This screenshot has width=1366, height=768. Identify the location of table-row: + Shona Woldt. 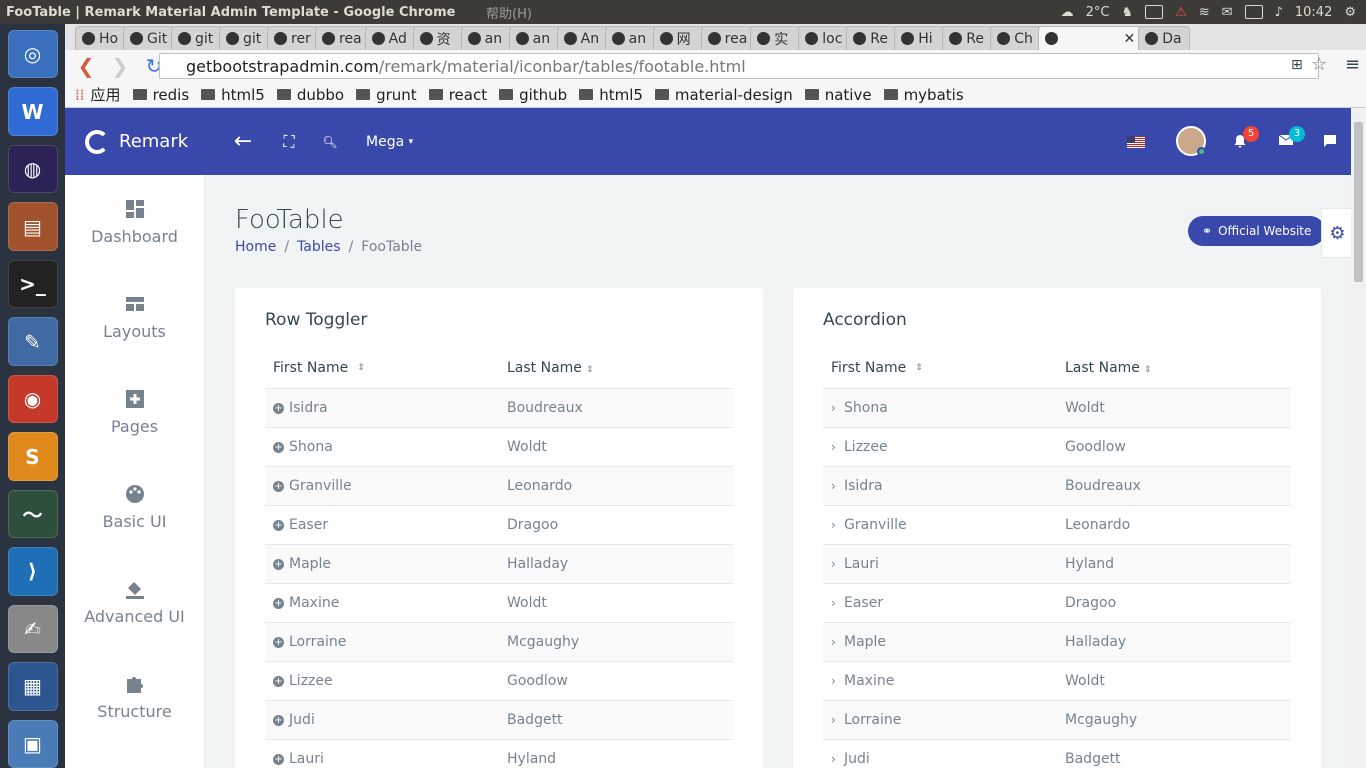
(499, 447).